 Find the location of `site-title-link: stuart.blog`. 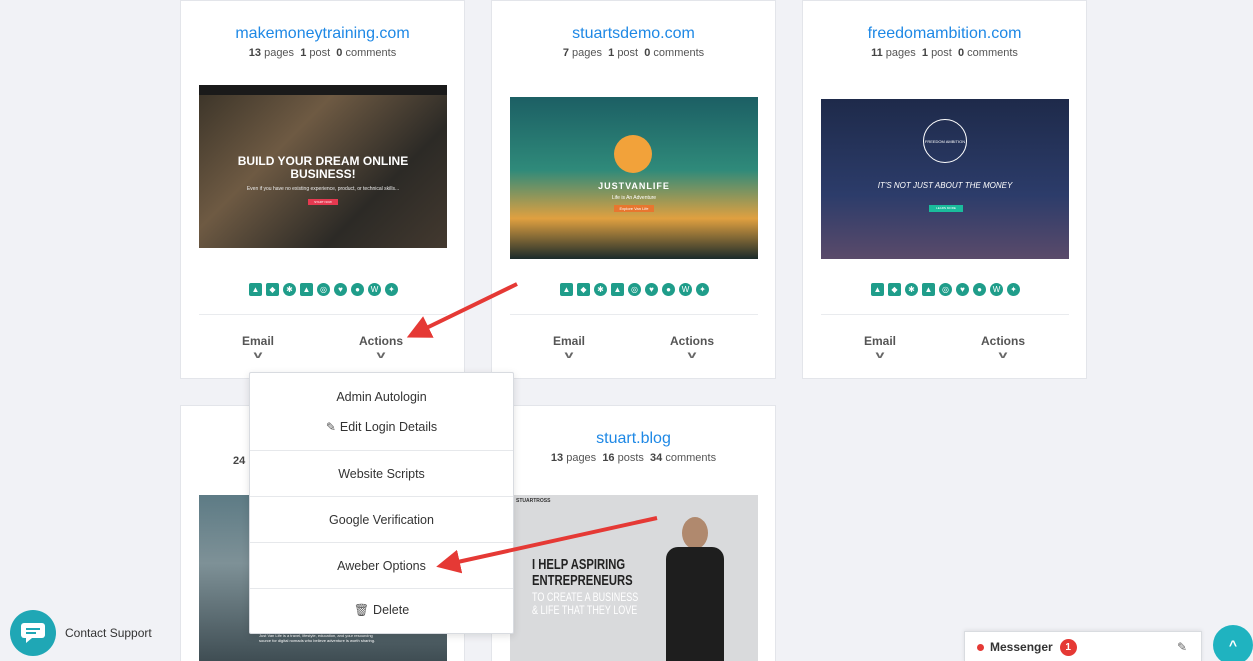

site-title-link: stuart.blog is located at coordinates (633, 439).